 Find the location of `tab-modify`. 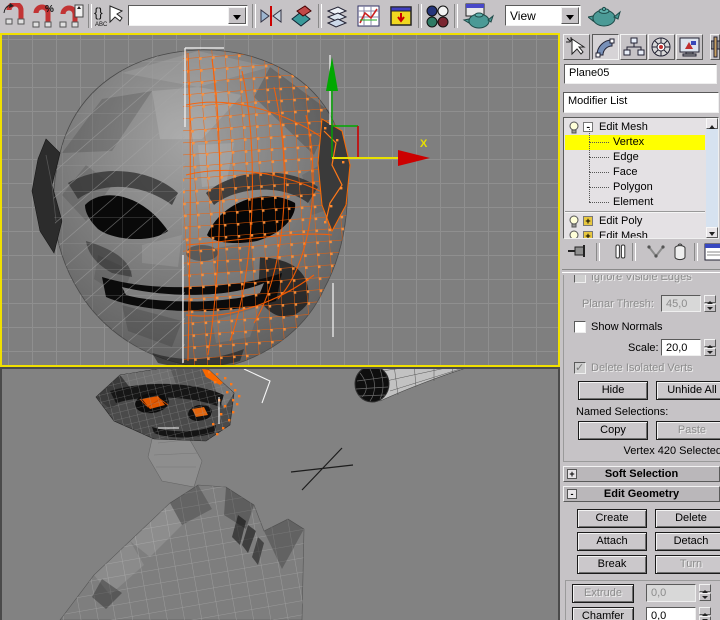

tab-modify is located at coordinates (605, 47).